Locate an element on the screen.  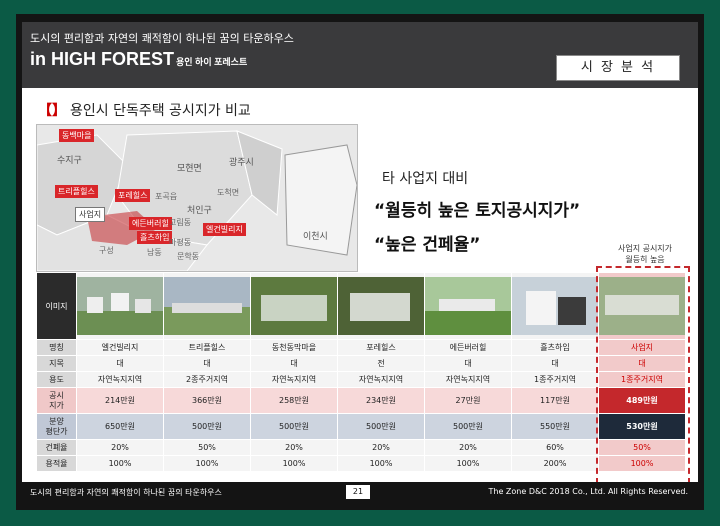
brand-title-small: 용인 하이 포레스트 is located at coordinates (212, 62).